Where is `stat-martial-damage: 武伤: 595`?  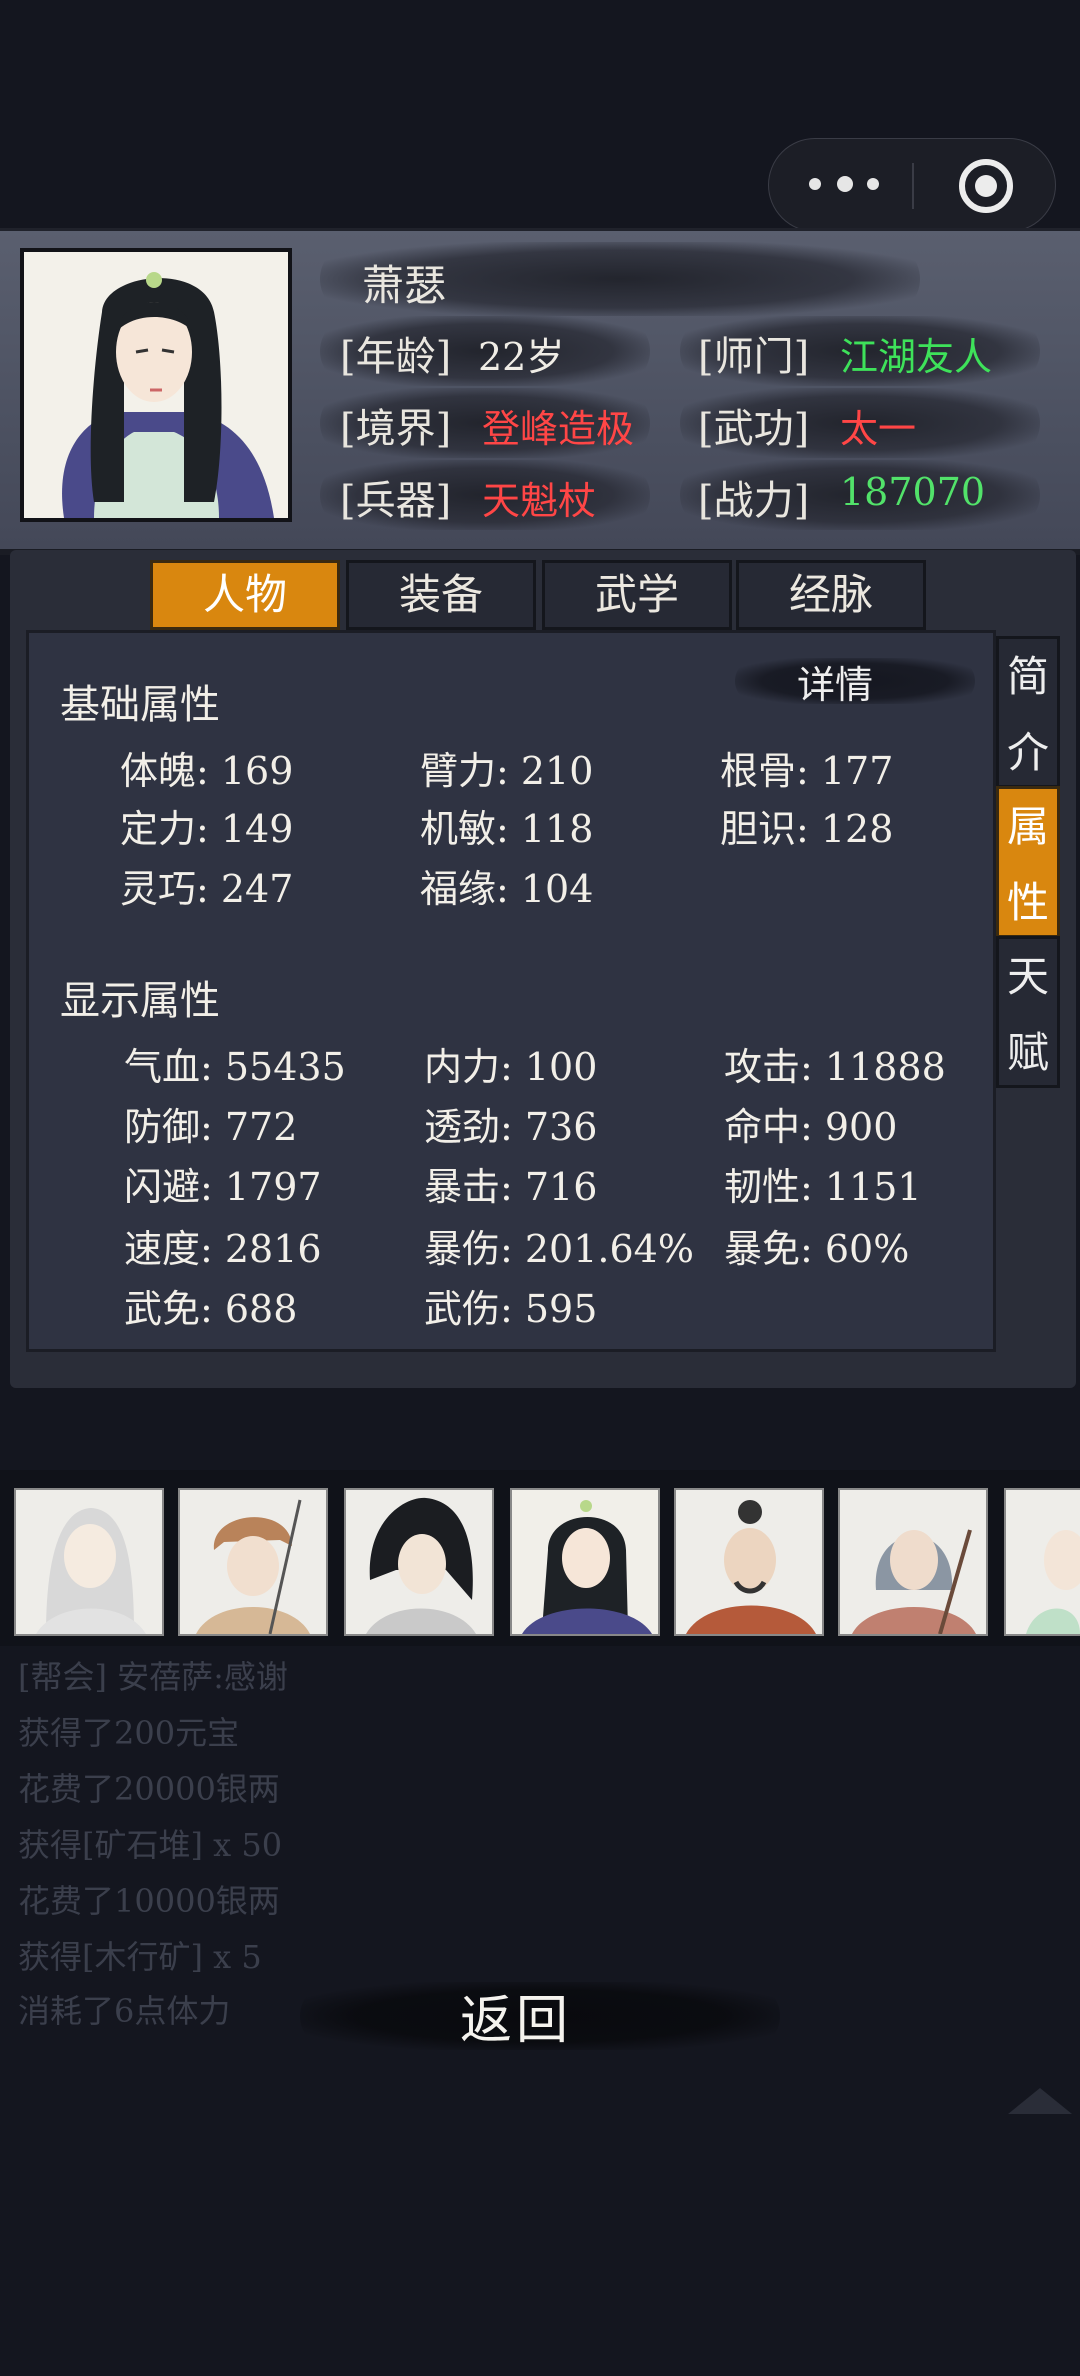 stat-martial-damage: 武伤: 595 is located at coordinates (511, 1309).